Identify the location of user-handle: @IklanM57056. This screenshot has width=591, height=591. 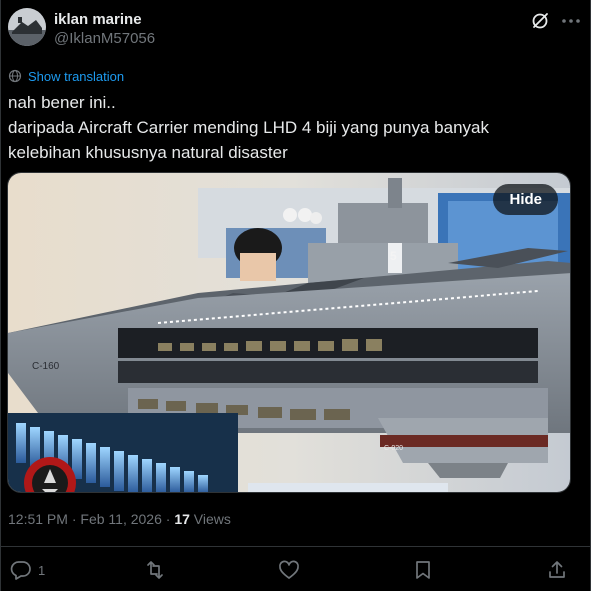
(104, 39).